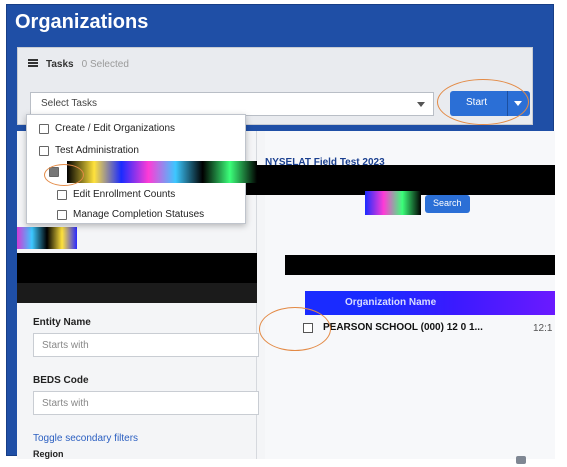 This screenshot has width=567, height=467. I want to click on page-title: Organizations, so click(82, 22).